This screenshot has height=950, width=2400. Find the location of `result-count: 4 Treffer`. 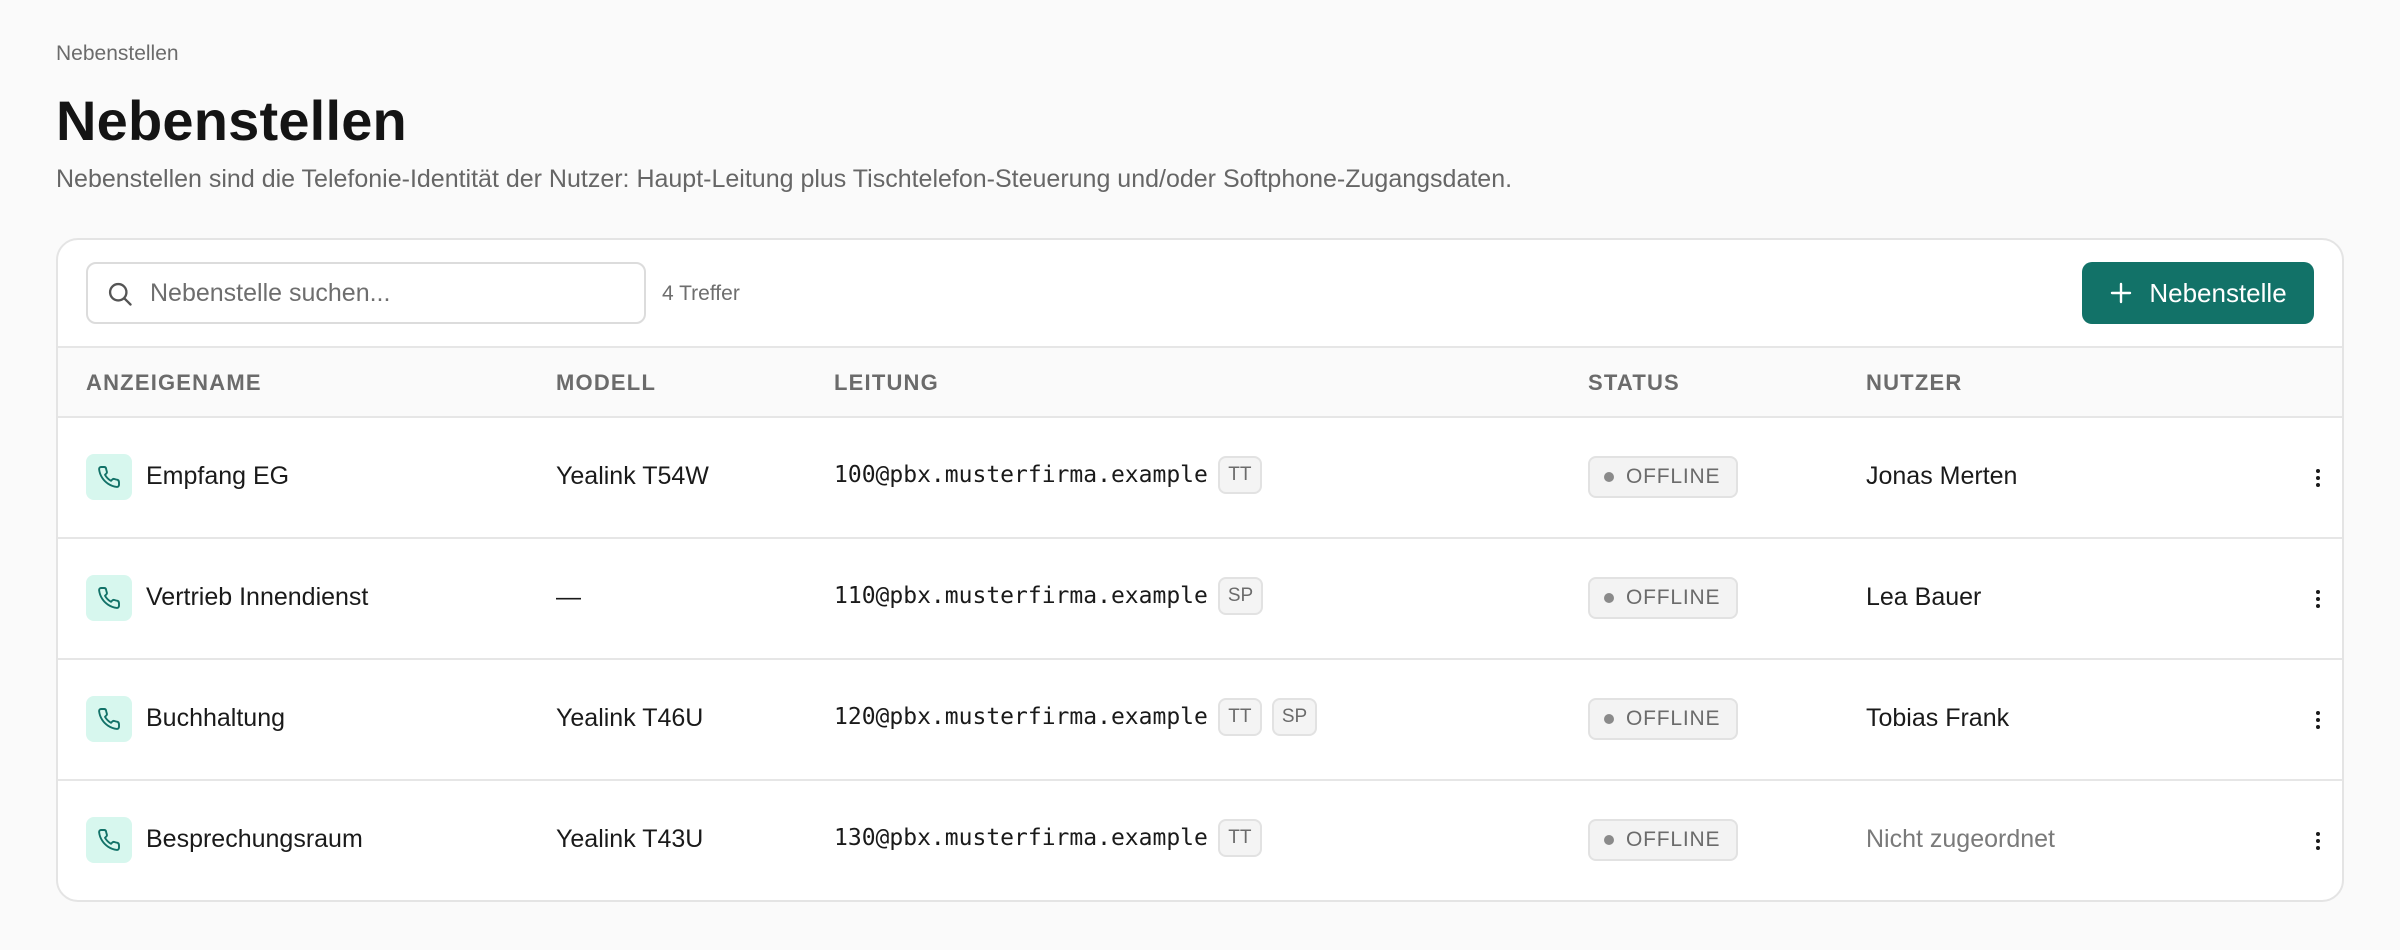

result-count: 4 Treffer is located at coordinates (701, 293).